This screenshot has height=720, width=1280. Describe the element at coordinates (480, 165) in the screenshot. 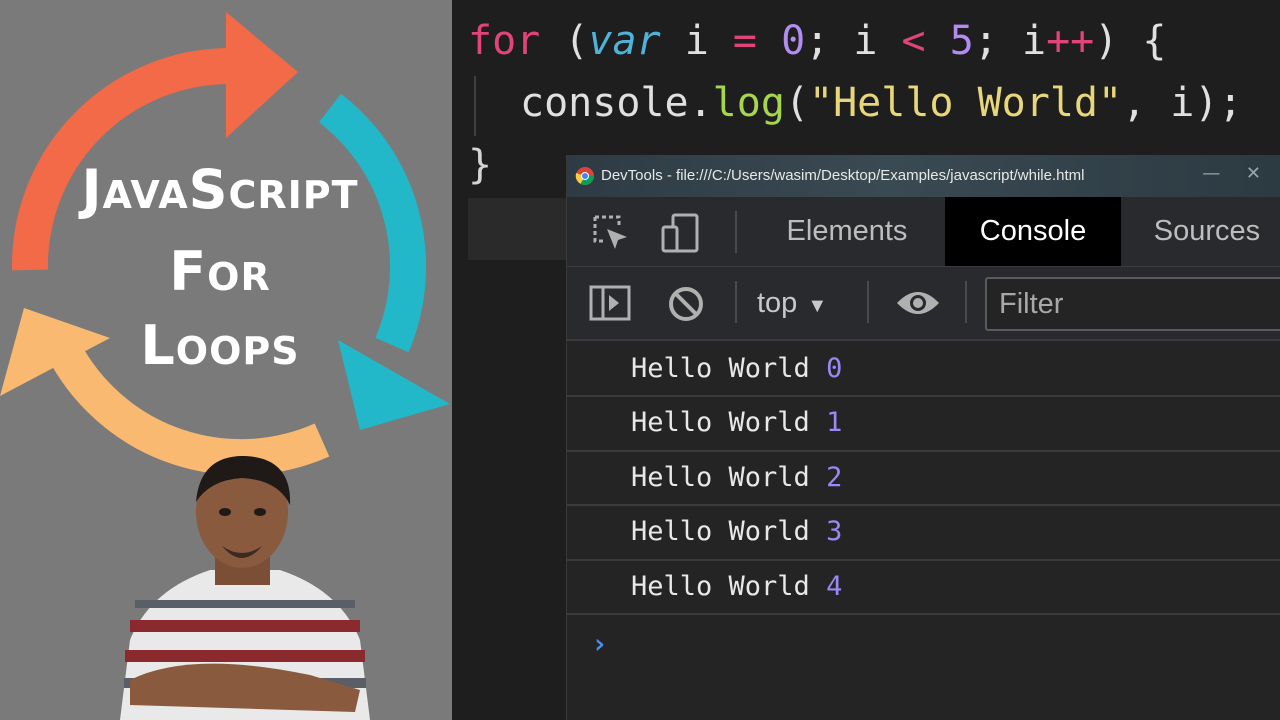

I see `code-line-3: }` at that location.